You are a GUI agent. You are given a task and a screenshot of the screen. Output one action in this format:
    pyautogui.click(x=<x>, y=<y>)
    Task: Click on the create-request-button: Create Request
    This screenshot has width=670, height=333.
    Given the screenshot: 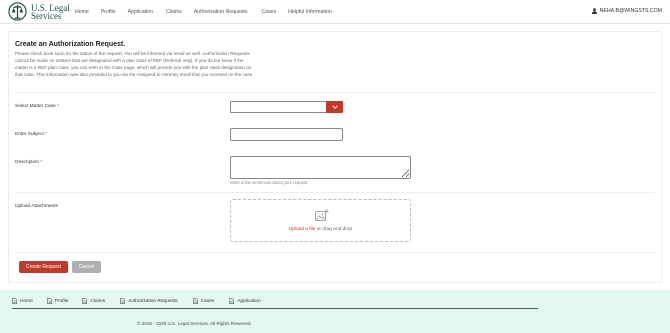 What is the action you would take?
    pyautogui.click(x=43, y=267)
    